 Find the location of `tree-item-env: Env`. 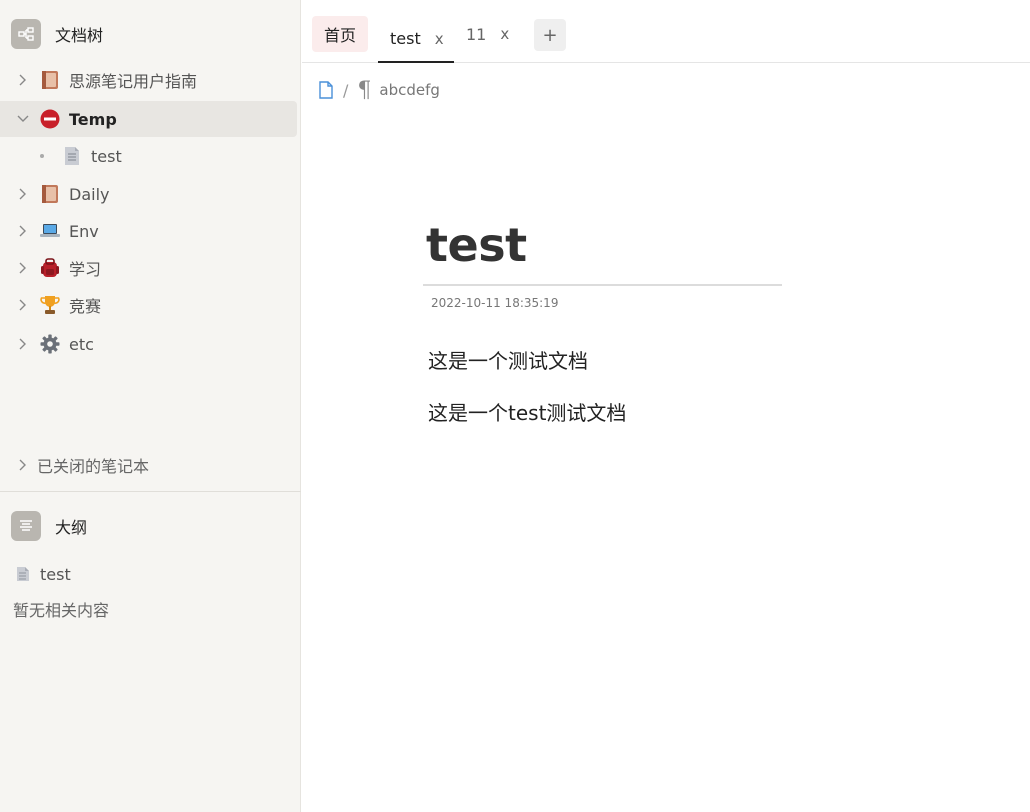

tree-item-env: Env is located at coordinates (148, 231).